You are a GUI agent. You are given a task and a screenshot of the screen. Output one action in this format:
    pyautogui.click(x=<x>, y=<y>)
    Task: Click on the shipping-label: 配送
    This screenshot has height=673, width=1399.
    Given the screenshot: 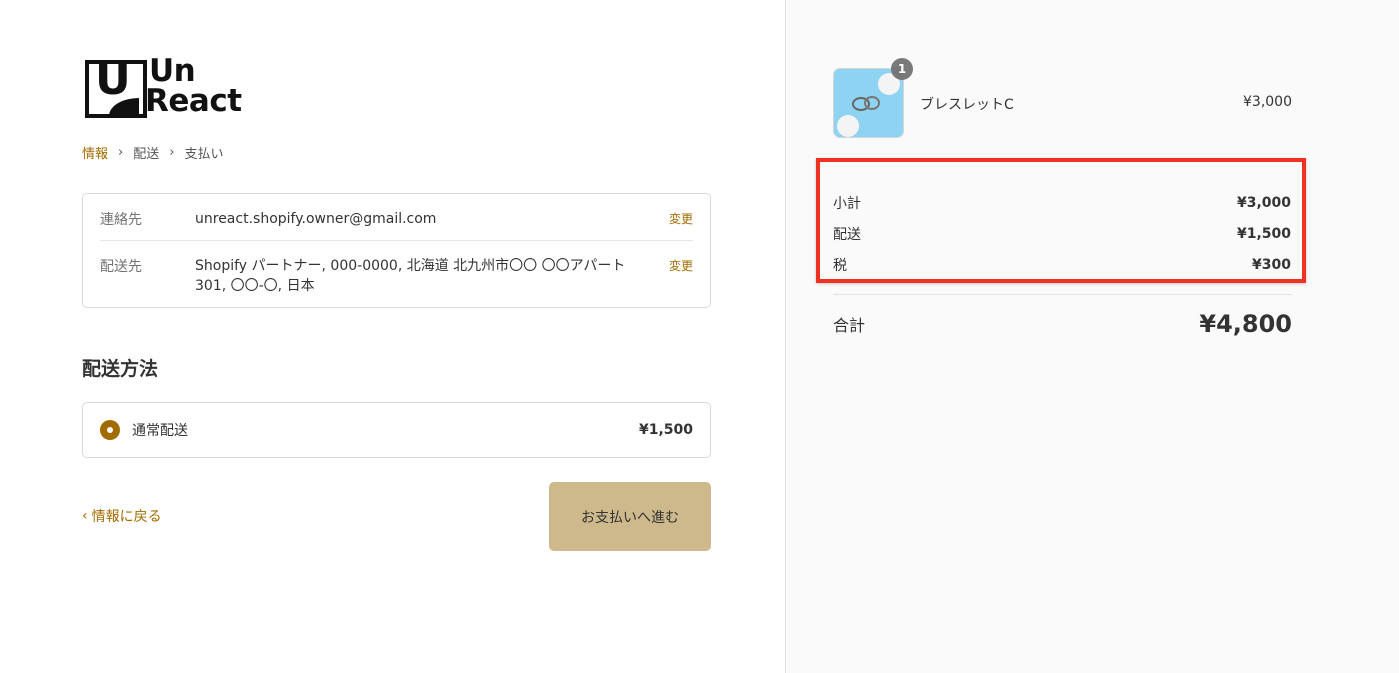 What is the action you would take?
    pyautogui.click(x=847, y=234)
    